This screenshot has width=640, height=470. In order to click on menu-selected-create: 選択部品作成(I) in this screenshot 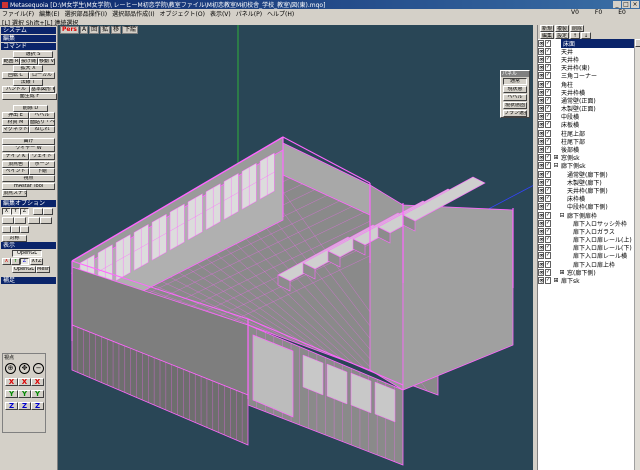, I will do `click(133, 13)`.